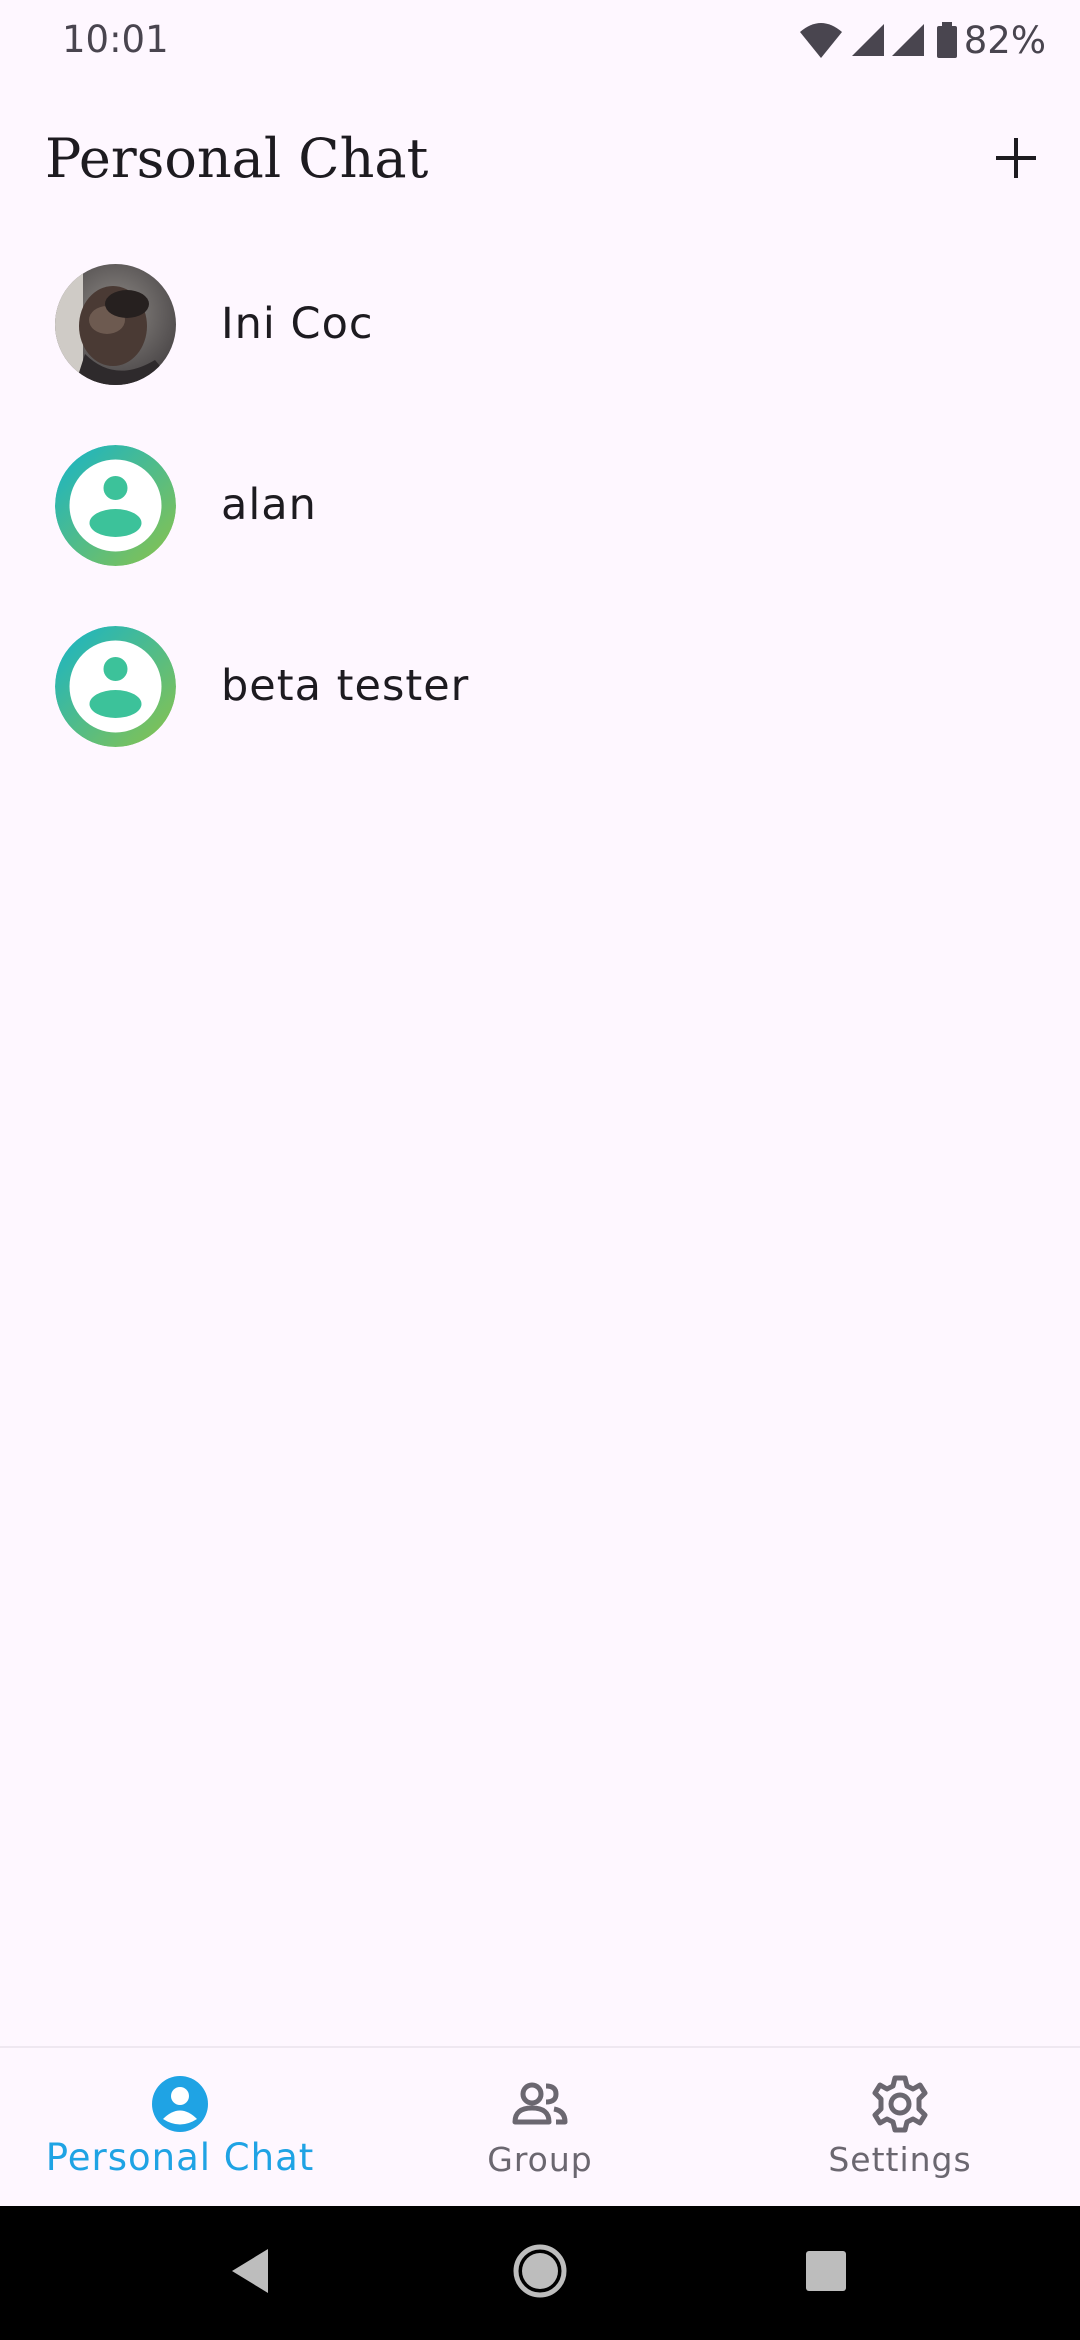 Image resolution: width=1080 pixels, height=2340 pixels. I want to click on recents-icon, so click(826, 2273).